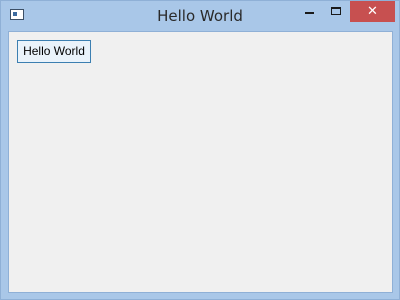 This screenshot has height=300, width=400. I want to click on minimize-icon, so click(309, 13).